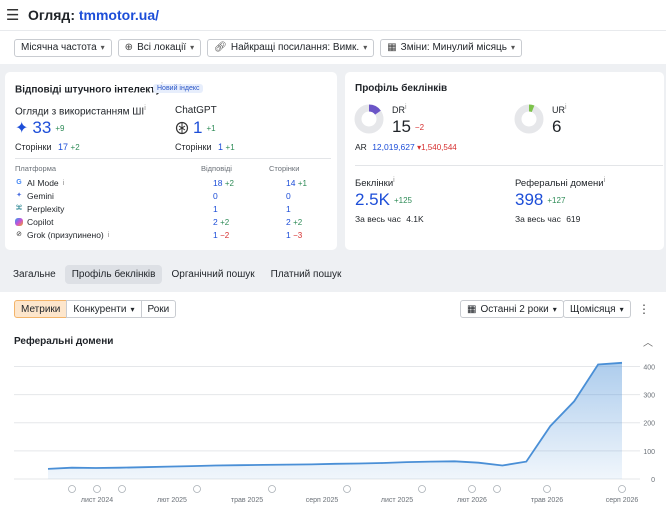  Describe the element at coordinates (529, 119) in the screenshot. I see `ur-donut` at that location.